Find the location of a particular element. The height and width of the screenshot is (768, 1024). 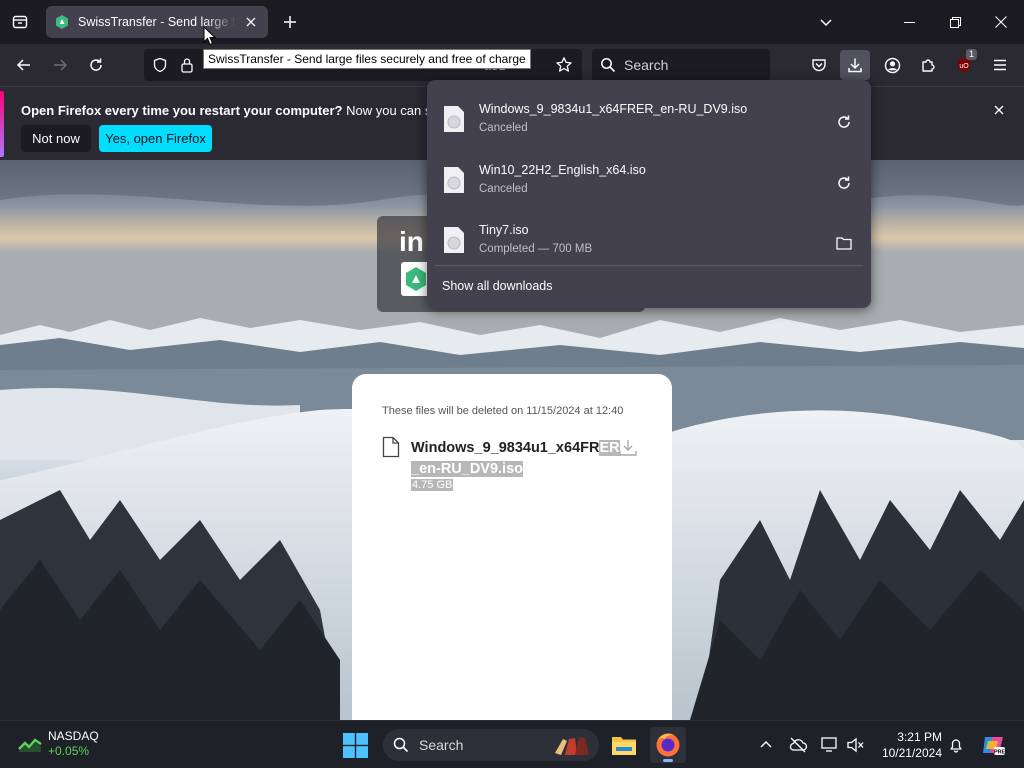

search-highlight-icon is located at coordinates (572, 746).